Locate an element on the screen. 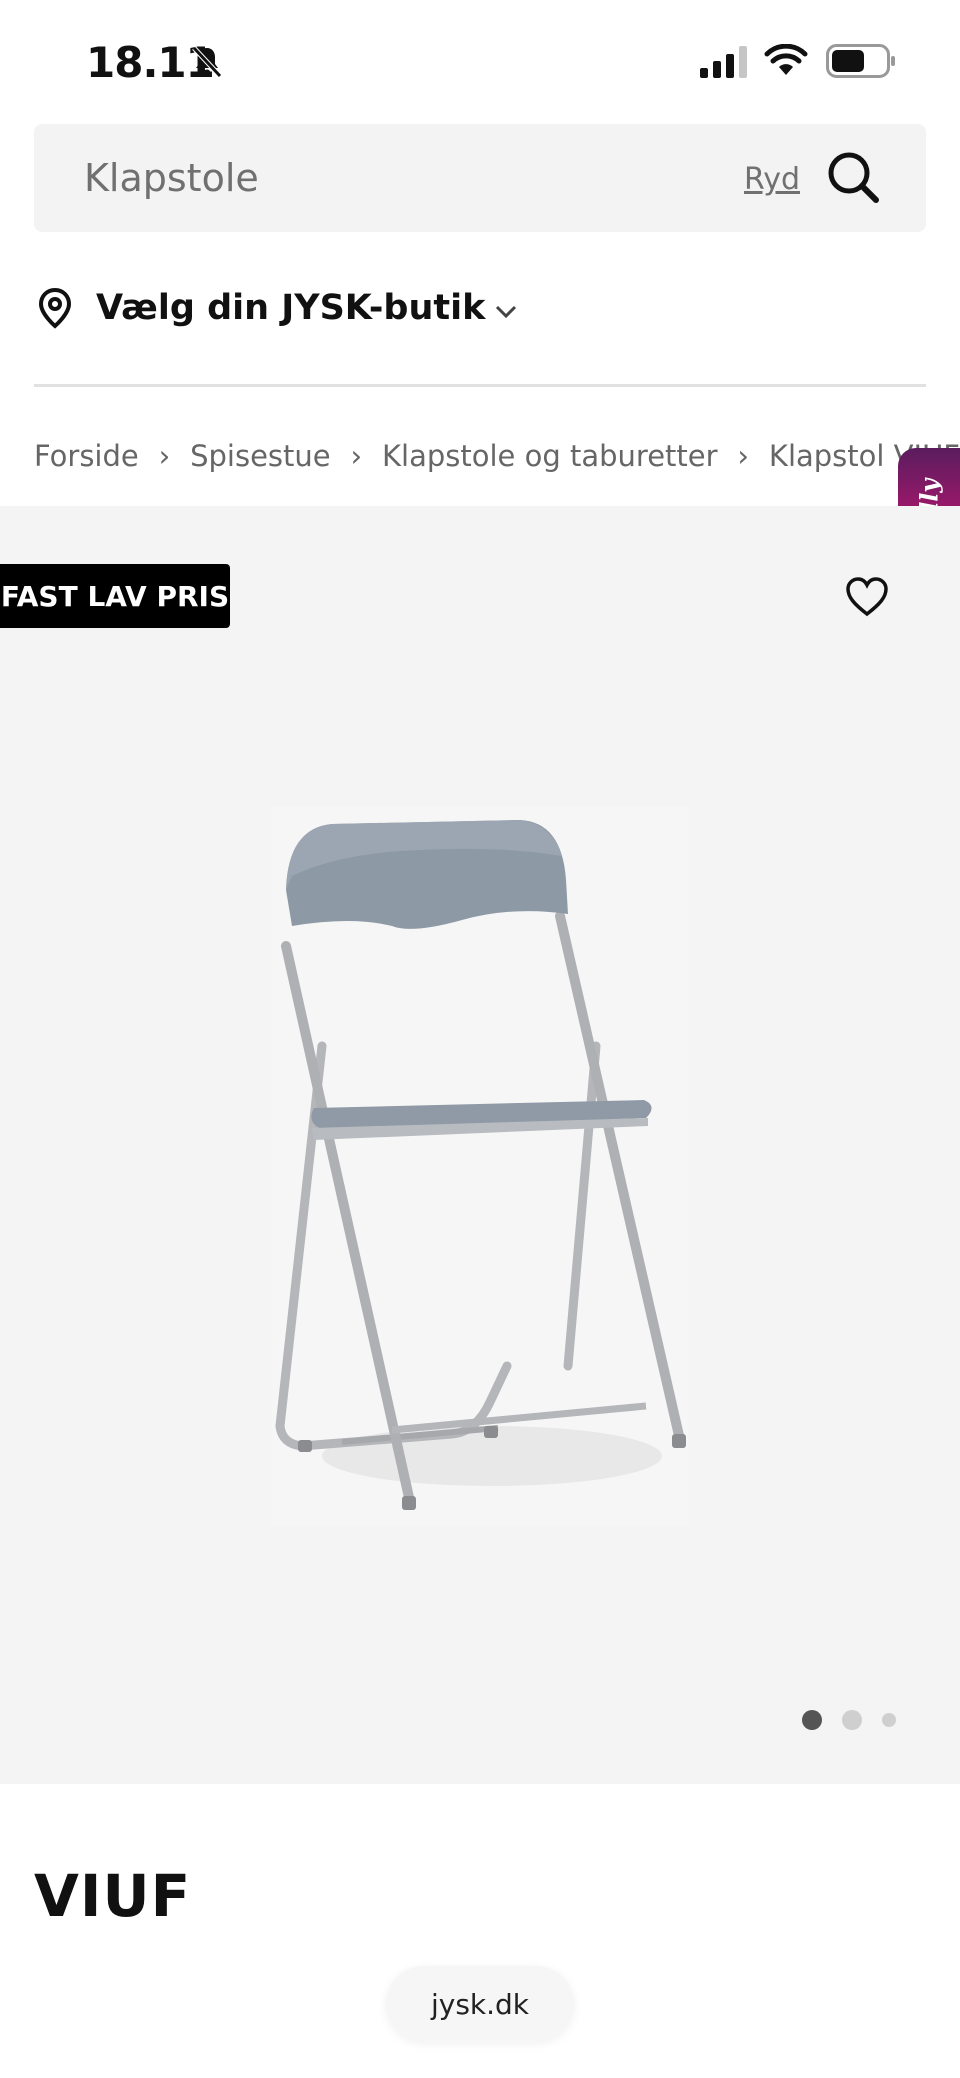 The image size is (960, 2078). breadcrumb-item-spisestue: Spisestue is located at coordinates (260, 456).